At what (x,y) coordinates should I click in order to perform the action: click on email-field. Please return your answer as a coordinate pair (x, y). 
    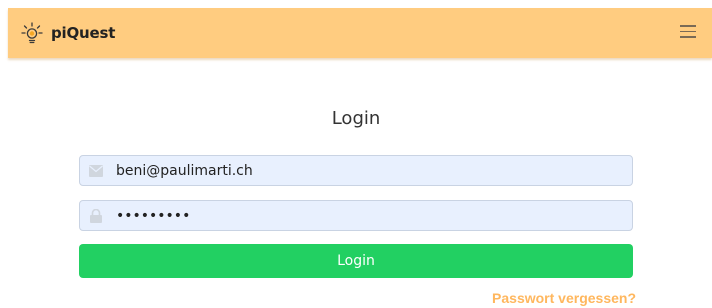
    Looking at the image, I should click on (356, 170).